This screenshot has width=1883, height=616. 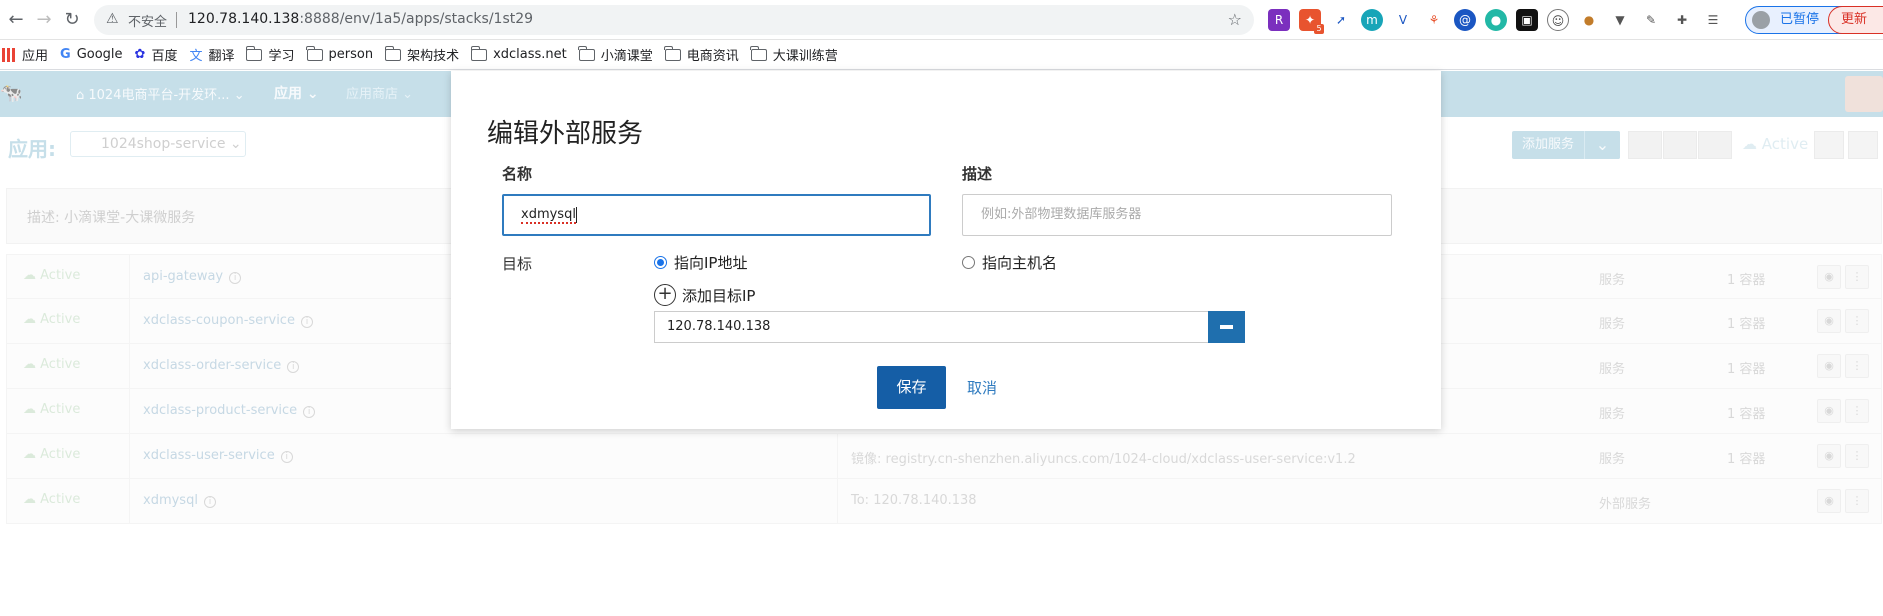 I want to click on name-input-value: xdmysql, so click(x=548, y=215).